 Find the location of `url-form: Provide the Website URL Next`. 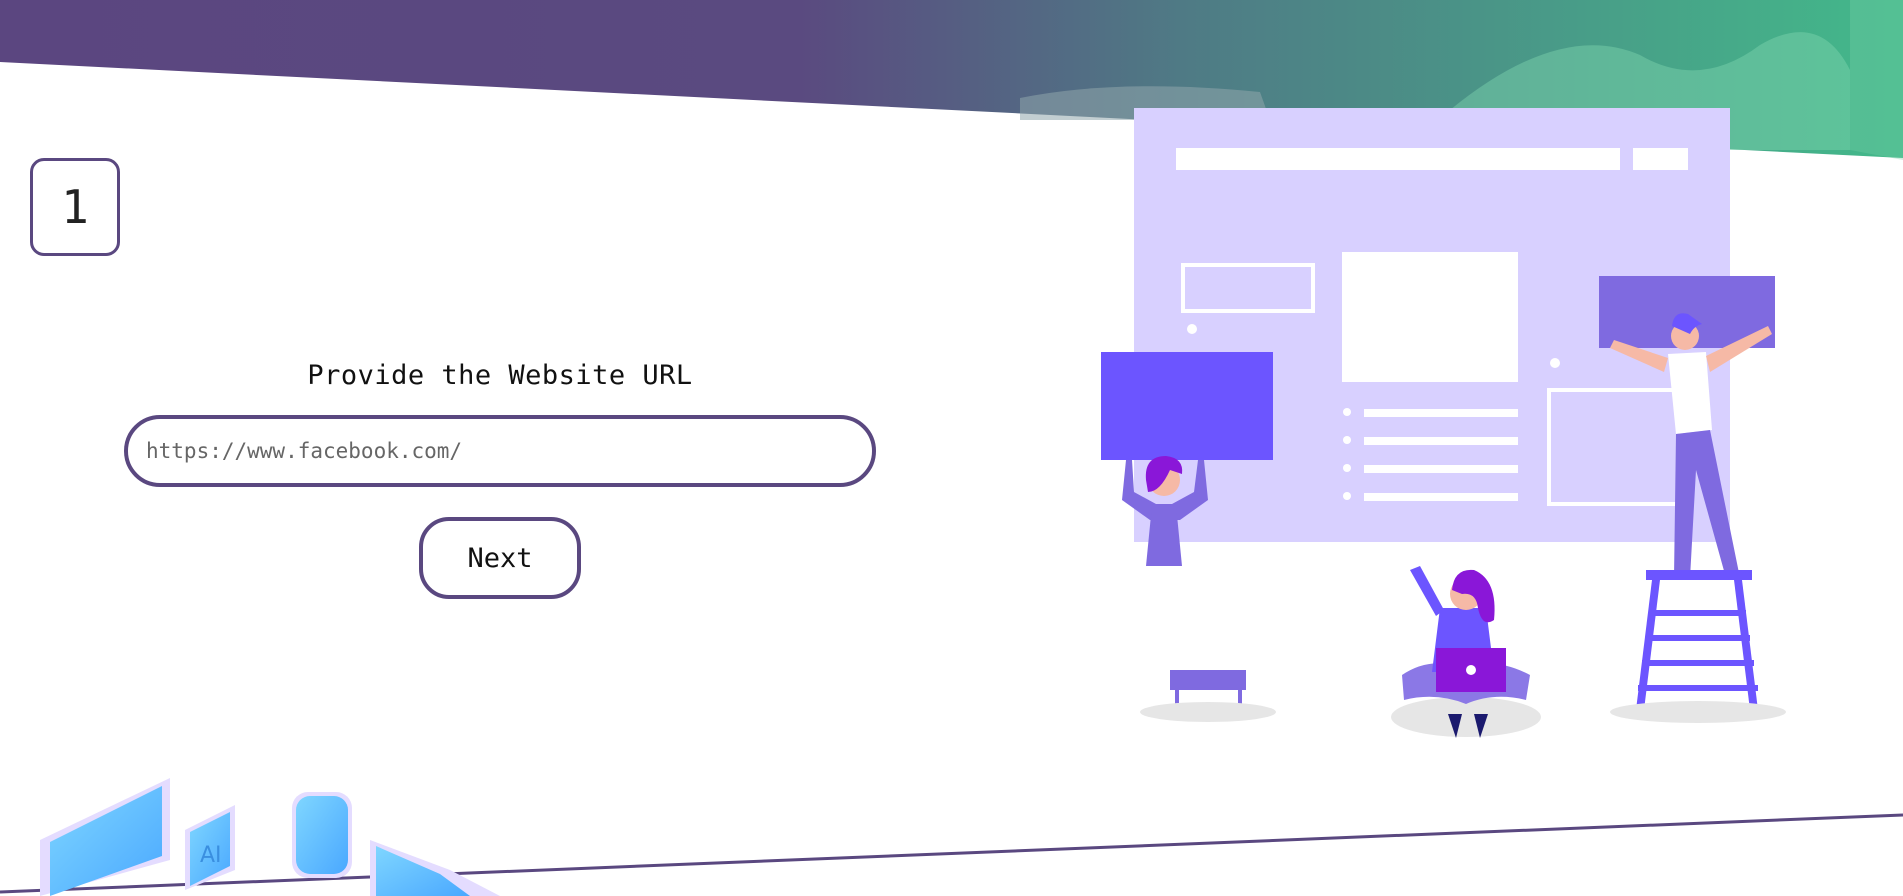

url-form: Provide the Website URL Next is located at coordinates (500, 479).